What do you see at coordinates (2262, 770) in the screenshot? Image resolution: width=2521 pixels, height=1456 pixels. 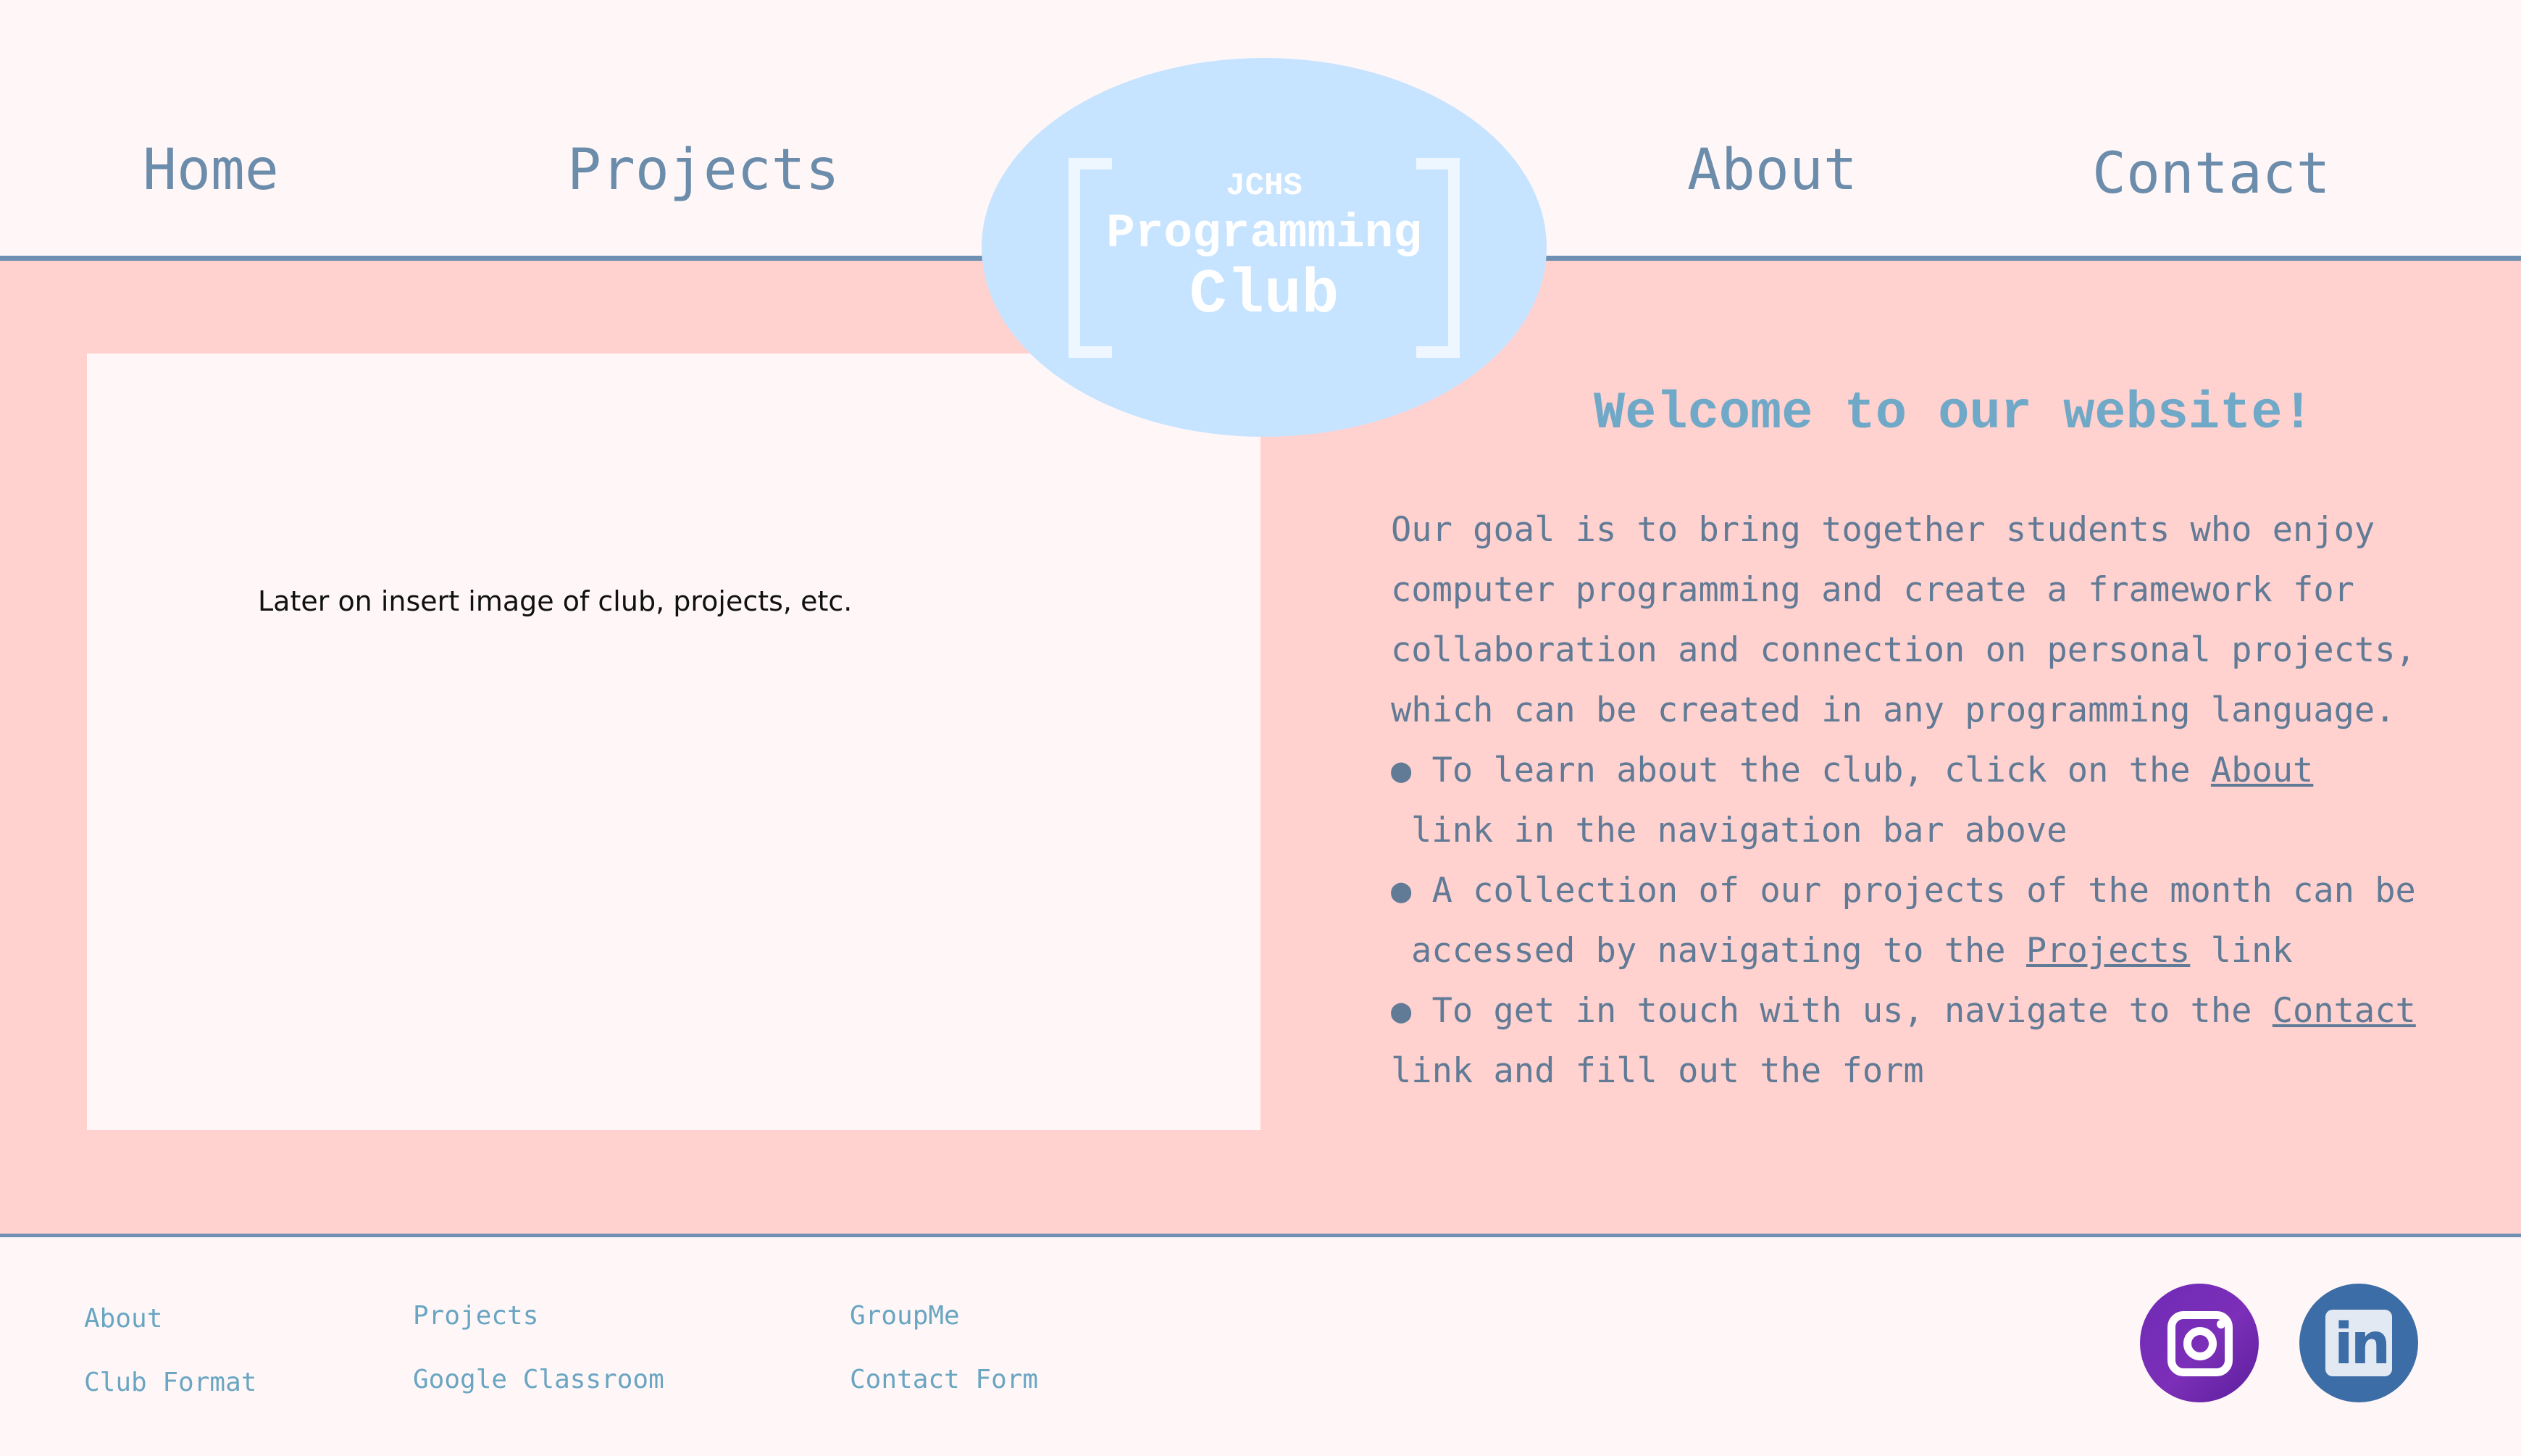 I see `inline-about-link: About` at bounding box center [2262, 770].